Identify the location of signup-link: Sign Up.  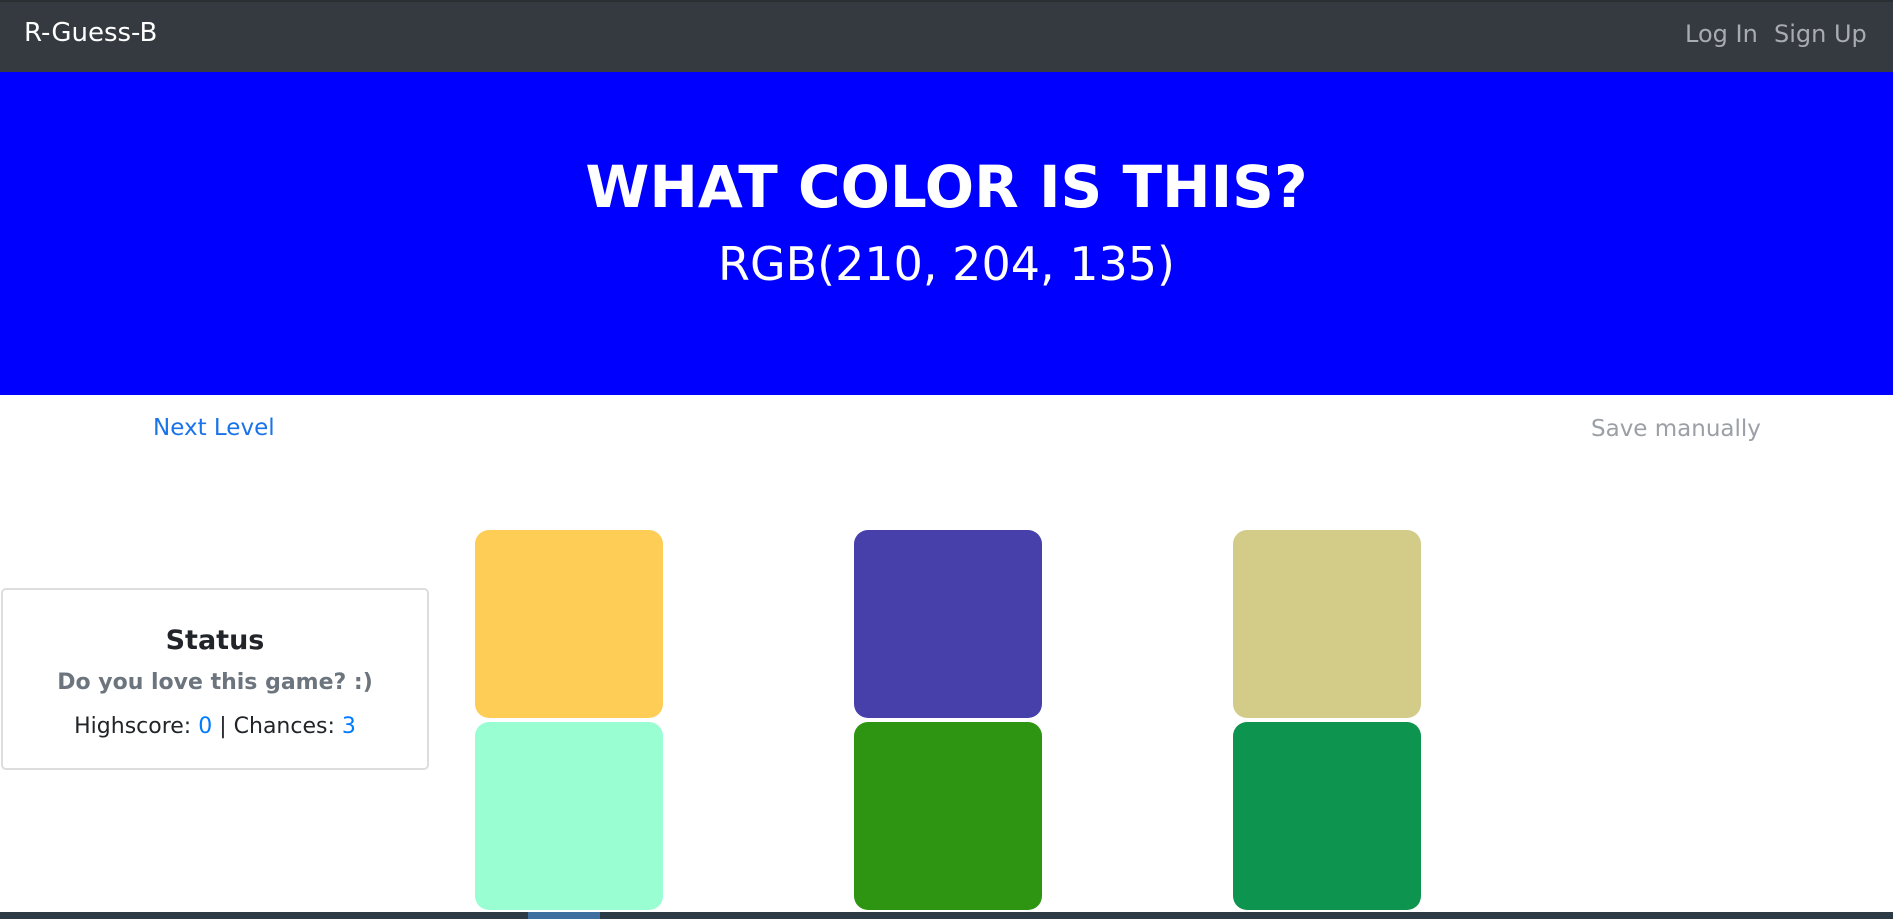
(1820, 34).